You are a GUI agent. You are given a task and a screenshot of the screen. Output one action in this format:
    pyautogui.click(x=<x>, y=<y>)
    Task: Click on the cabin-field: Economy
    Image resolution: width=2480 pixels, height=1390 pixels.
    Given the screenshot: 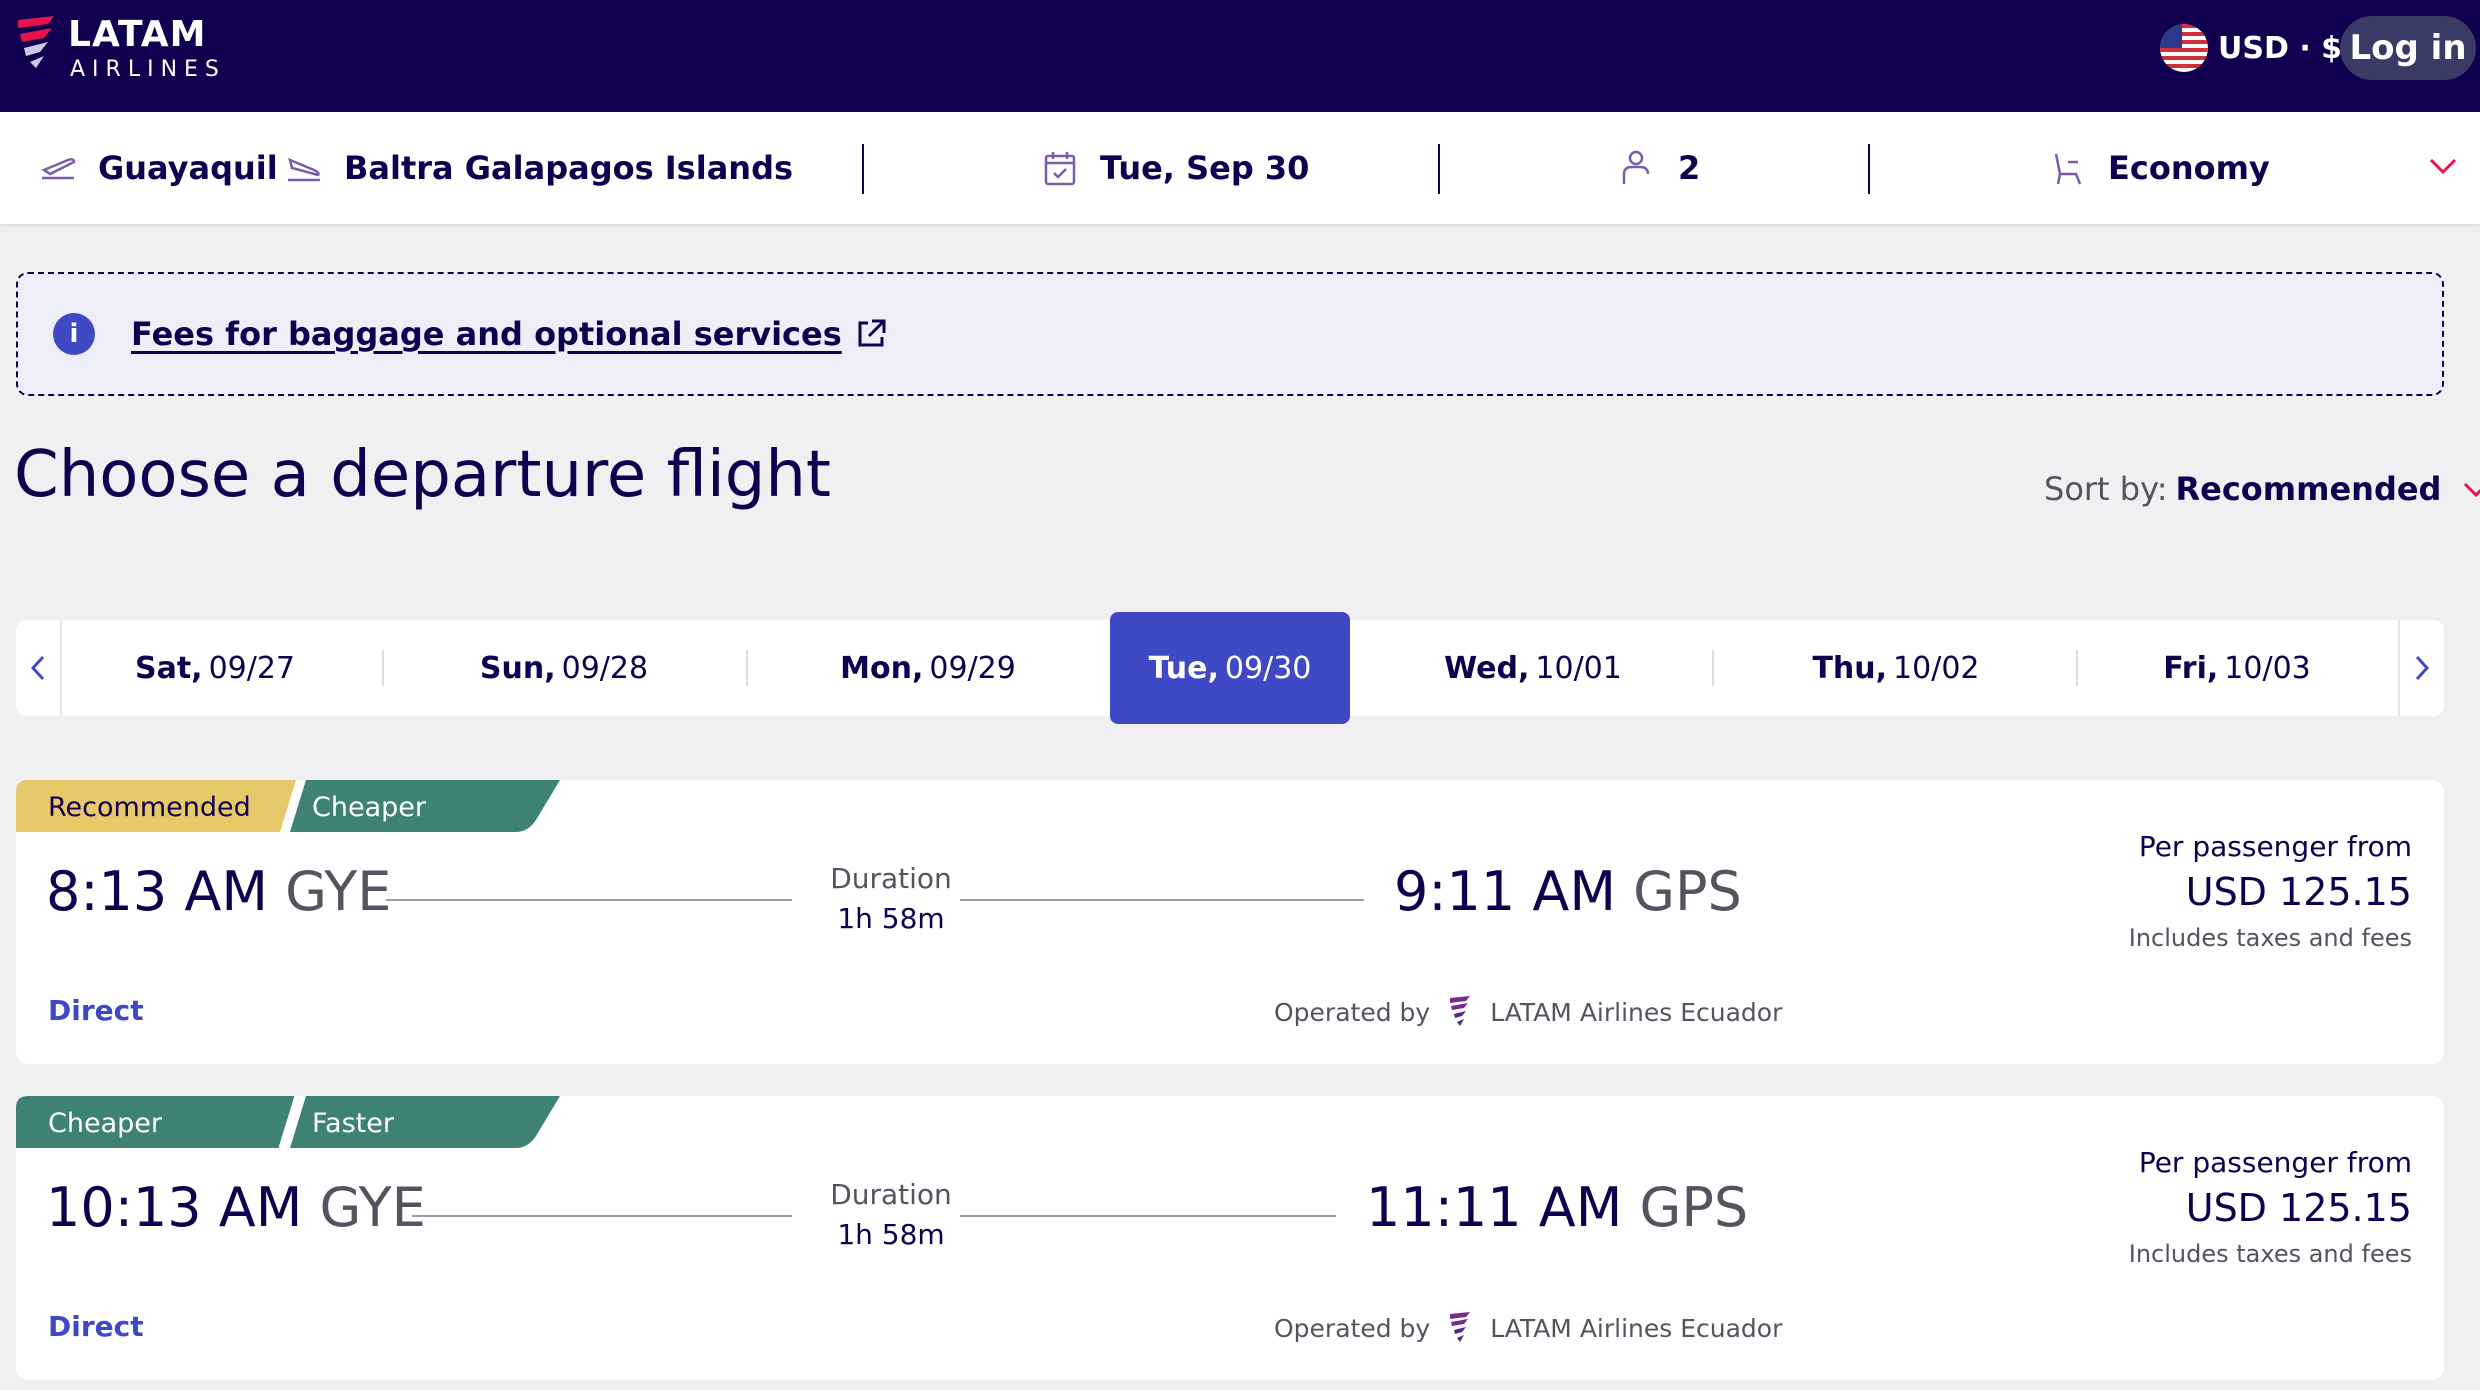 What is the action you would take?
    pyautogui.click(x=2159, y=168)
    